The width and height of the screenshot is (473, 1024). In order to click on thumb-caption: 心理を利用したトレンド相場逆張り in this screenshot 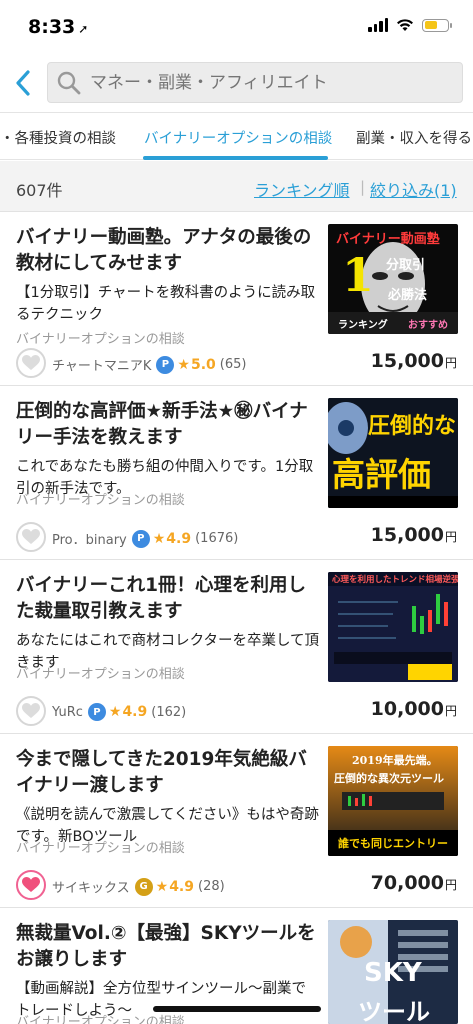, I will do `click(395, 580)`.